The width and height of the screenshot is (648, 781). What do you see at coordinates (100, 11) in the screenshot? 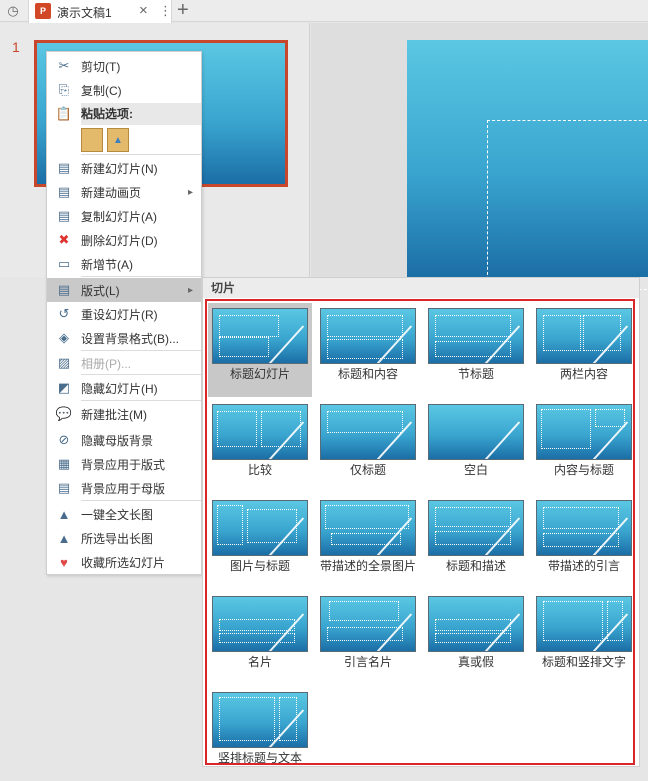
I see `tab-document: P 演示文稿1 × ⋮` at bounding box center [100, 11].